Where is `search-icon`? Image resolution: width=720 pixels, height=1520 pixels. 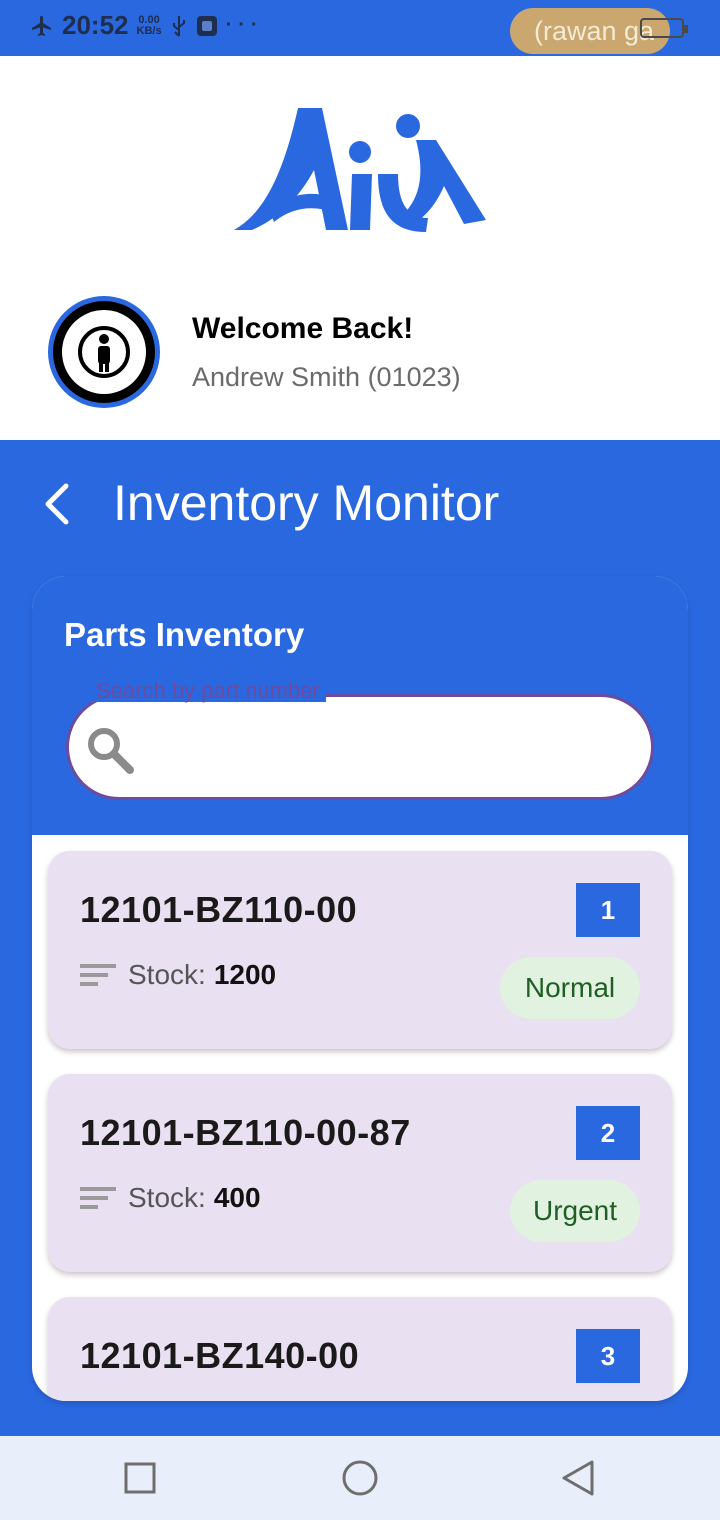
search-icon is located at coordinates (111, 751).